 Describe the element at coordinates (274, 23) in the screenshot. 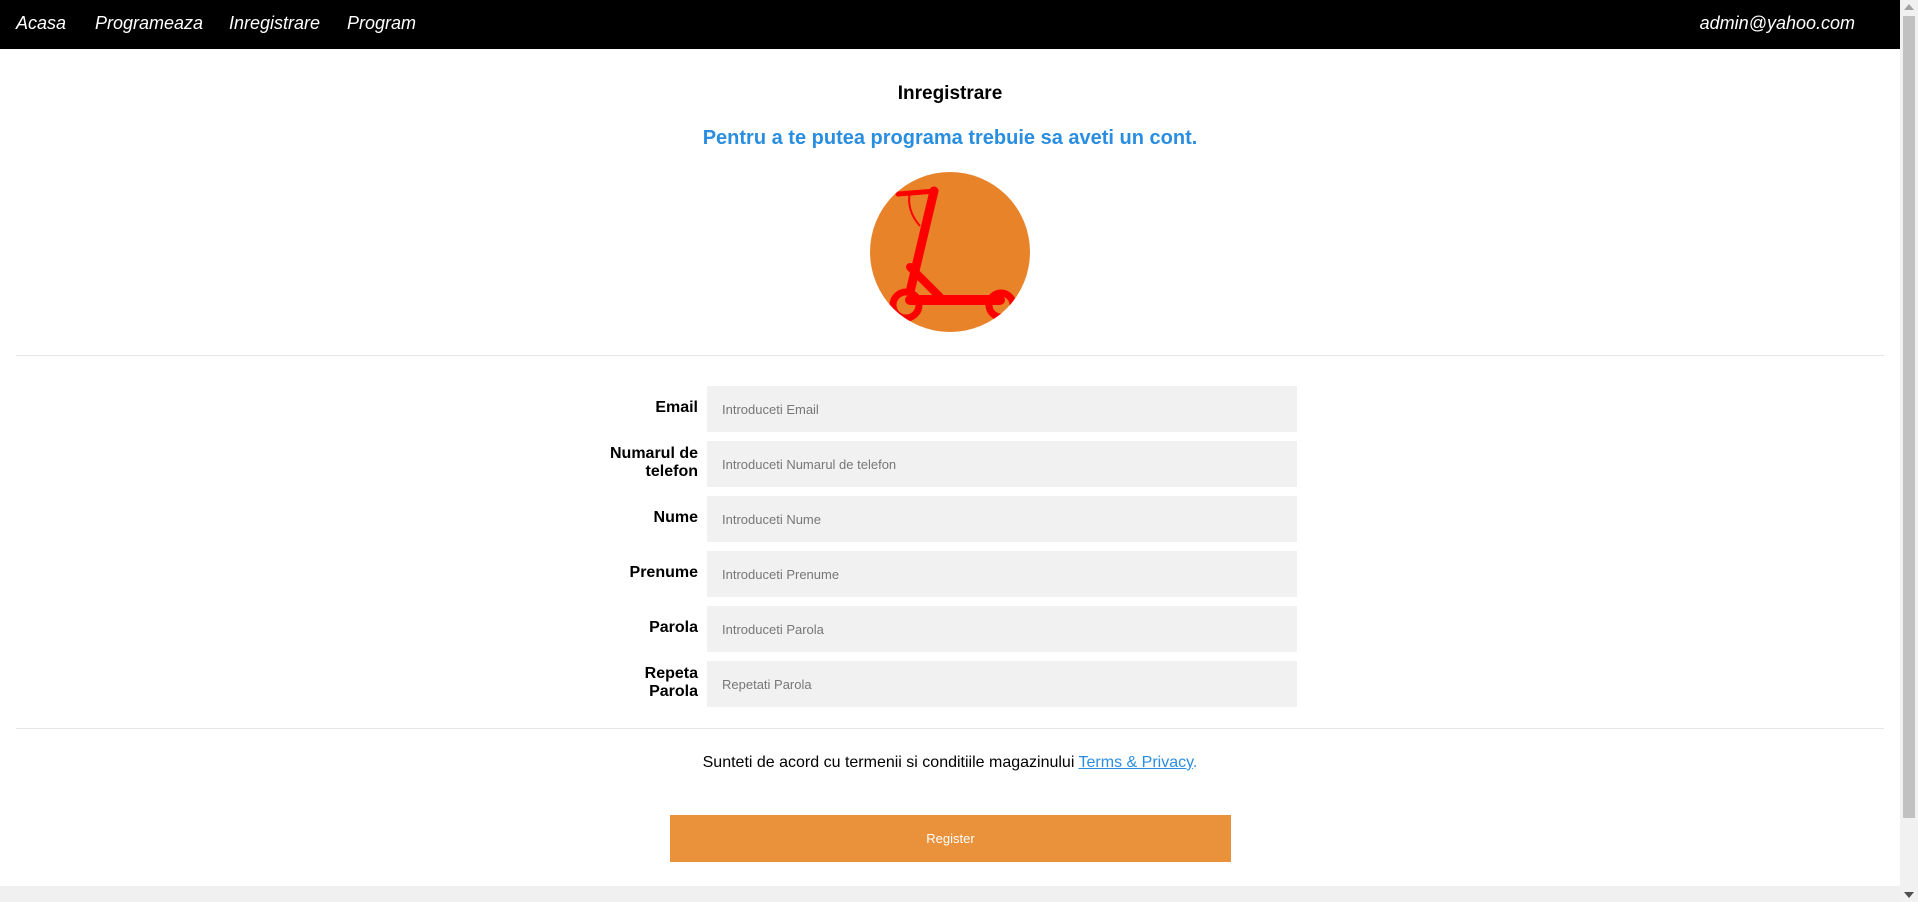

I see `nav-link-inregistrare: Inregistrare` at that location.